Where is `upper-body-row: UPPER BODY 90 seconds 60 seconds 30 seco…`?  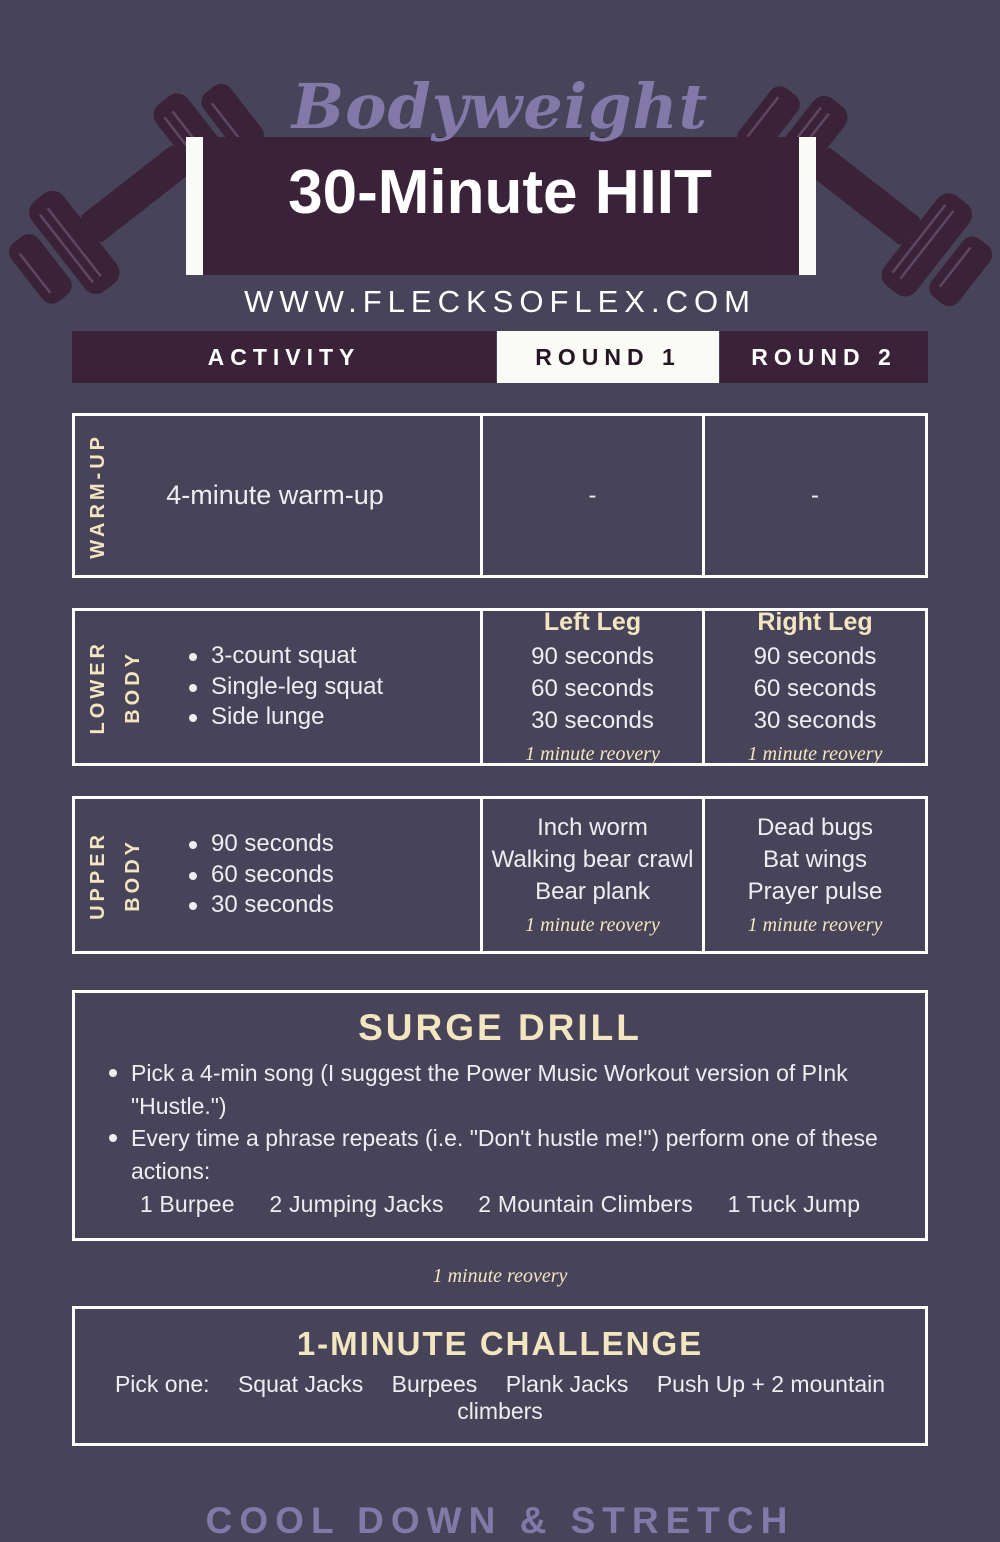 upper-body-row: UPPER BODY 90 seconds 60 seconds 30 seco… is located at coordinates (500, 875).